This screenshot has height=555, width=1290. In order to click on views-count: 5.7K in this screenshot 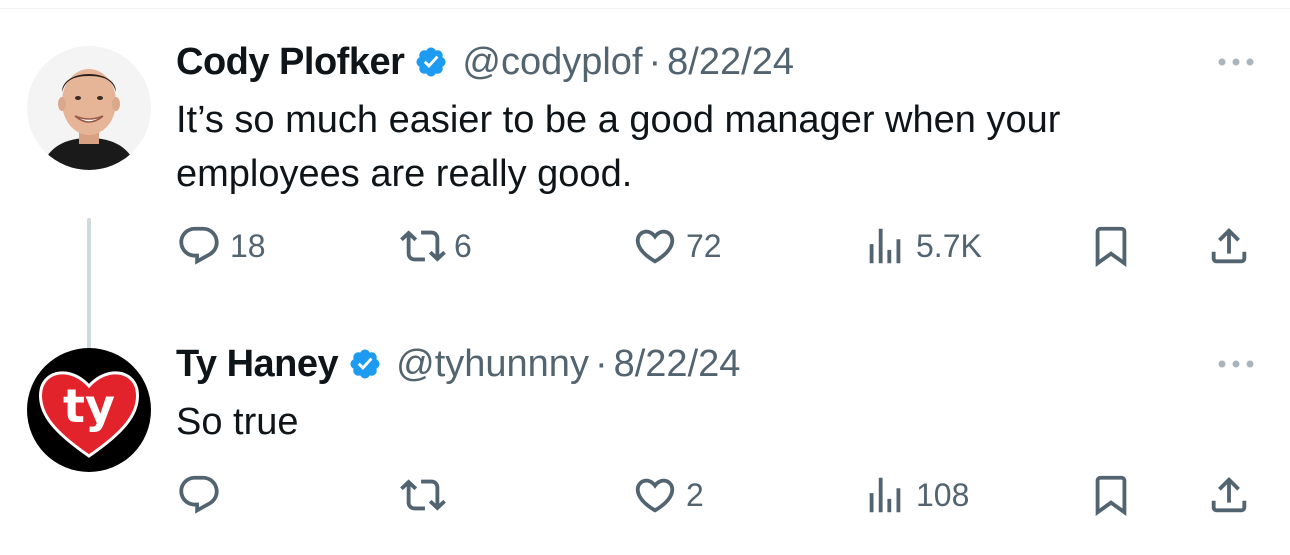, I will do `click(949, 245)`.